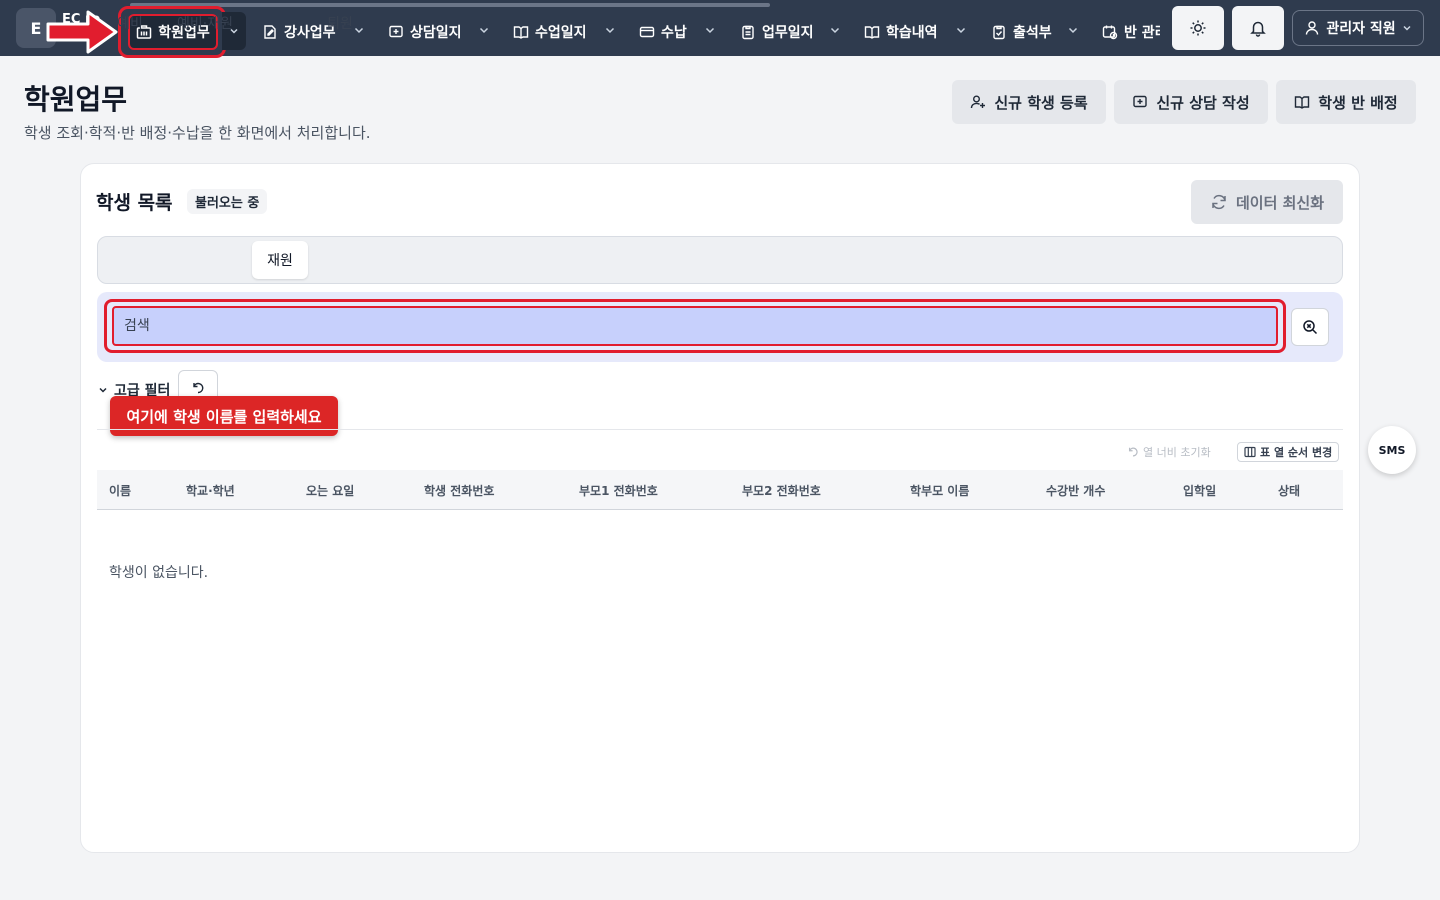 This screenshot has width=1440, height=900. Describe the element at coordinates (618, 490) in the screenshot. I see `column-header-parent1-phone: 부모1 전화번호` at that location.